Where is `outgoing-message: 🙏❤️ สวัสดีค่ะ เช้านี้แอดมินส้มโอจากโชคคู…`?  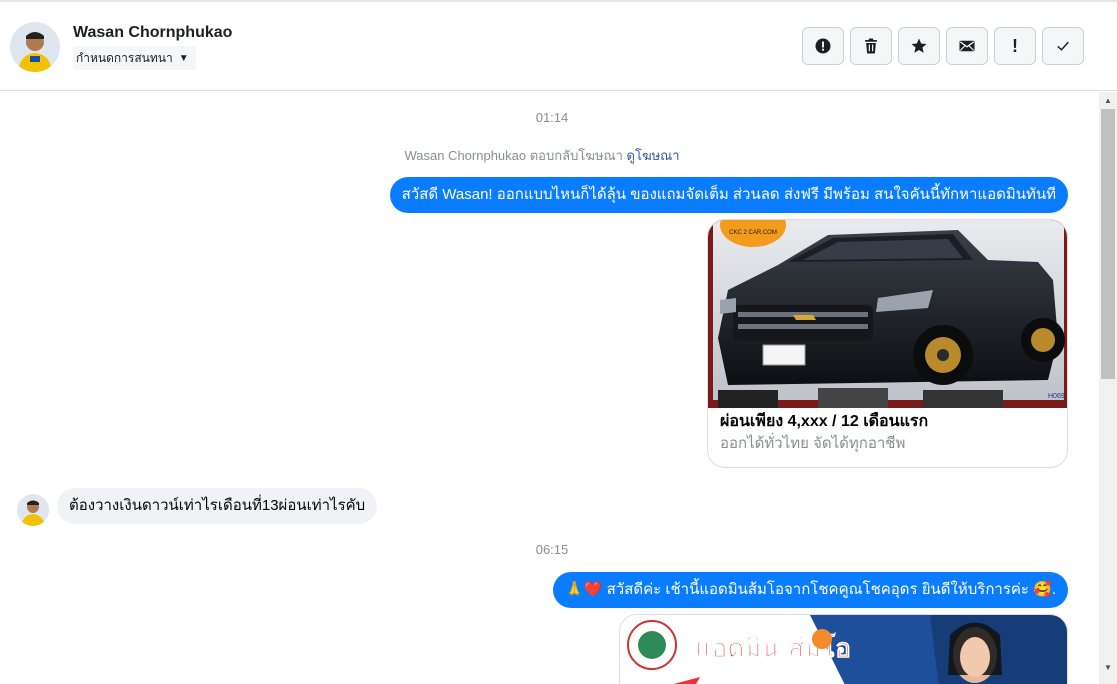
outgoing-message: 🙏❤️ สวัสดีค่ะ เช้านี้แอดมินส้มโอจากโชคคู… is located at coordinates (810, 590).